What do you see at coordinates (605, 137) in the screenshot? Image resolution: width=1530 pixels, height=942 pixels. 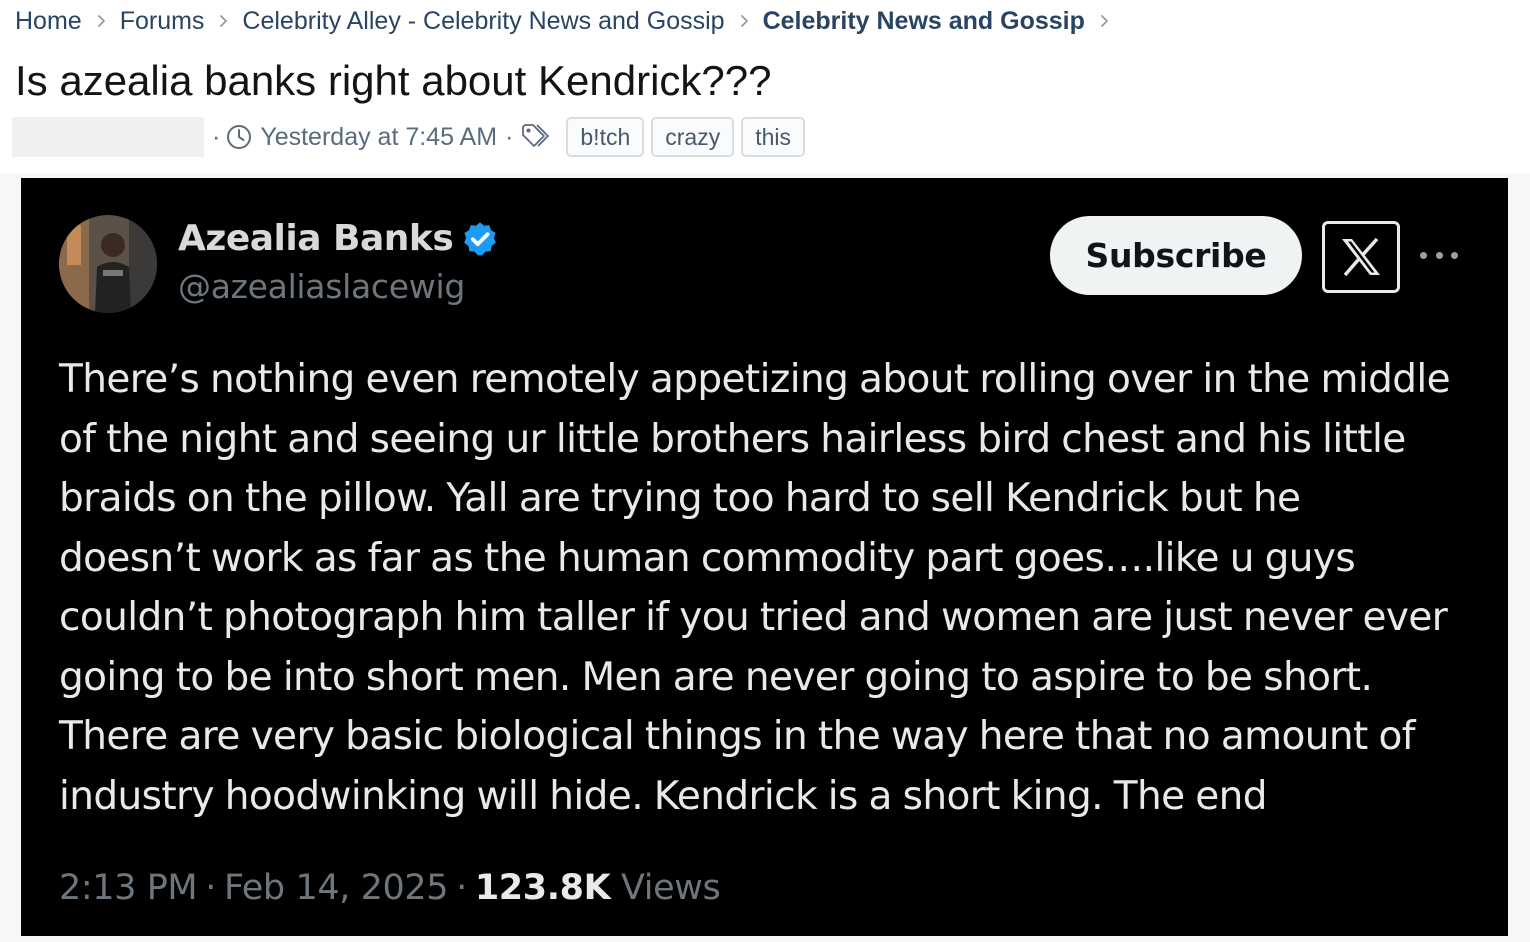 I see `tag-item: b!tch` at bounding box center [605, 137].